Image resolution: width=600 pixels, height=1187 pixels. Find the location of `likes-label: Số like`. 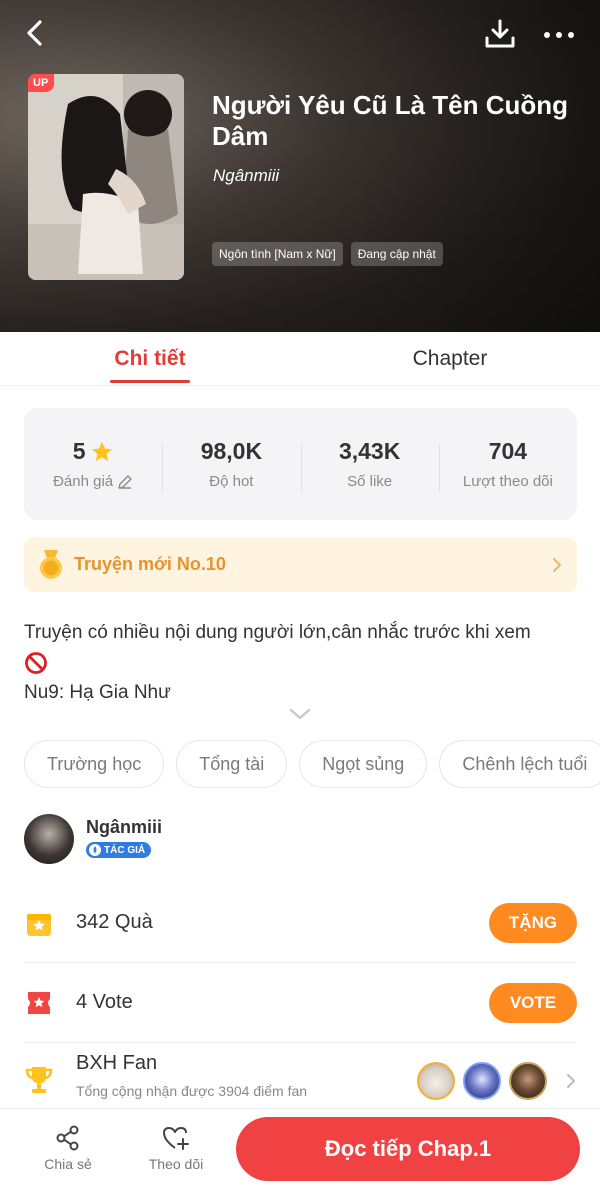

likes-label: Số like is located at coordinates (370, 481).